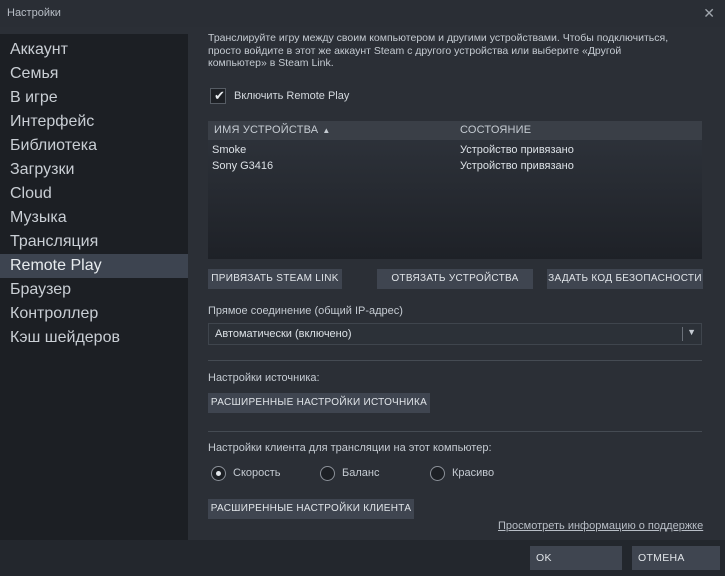 The height and width of the screenshot is (576, 725). Describe the element at coordinates (709, 13) in the screenshot. I see `close-icon: ✕` at that location.